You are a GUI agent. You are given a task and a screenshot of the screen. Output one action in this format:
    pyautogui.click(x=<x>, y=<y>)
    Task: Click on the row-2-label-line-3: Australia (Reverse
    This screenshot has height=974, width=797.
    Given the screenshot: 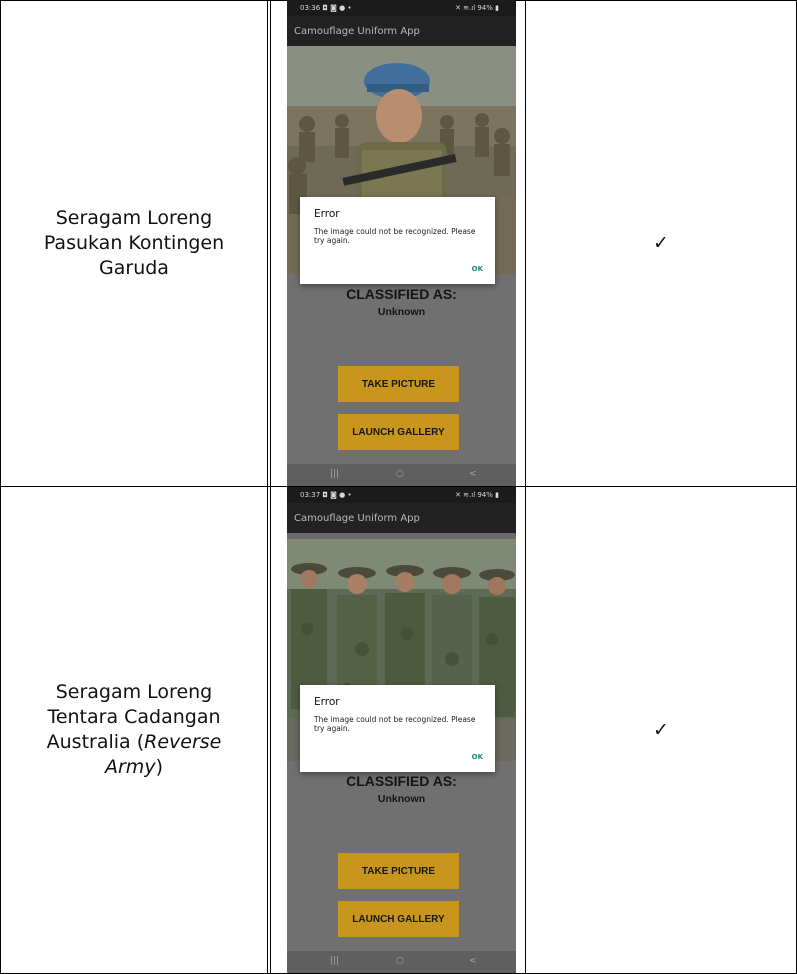 What is the action you would take?
    pyautogui.click(x=134, y=742)
    